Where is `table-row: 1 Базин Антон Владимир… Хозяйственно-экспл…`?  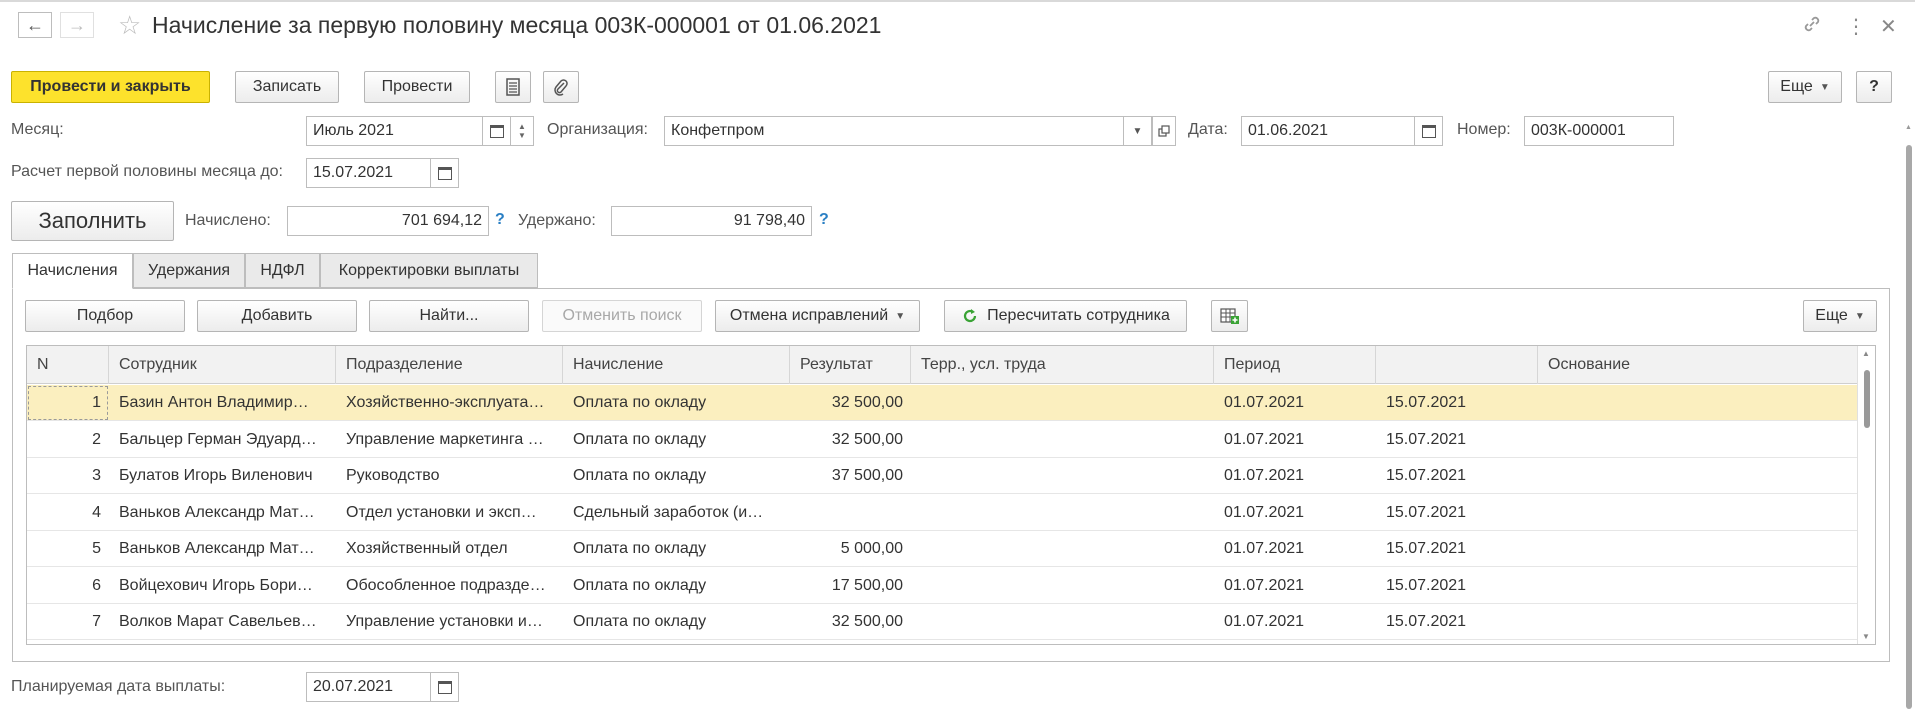
table-row: 1 Базин Антон Владимир… Хозяйственно-экспл… is located at coordinates (943, 403).